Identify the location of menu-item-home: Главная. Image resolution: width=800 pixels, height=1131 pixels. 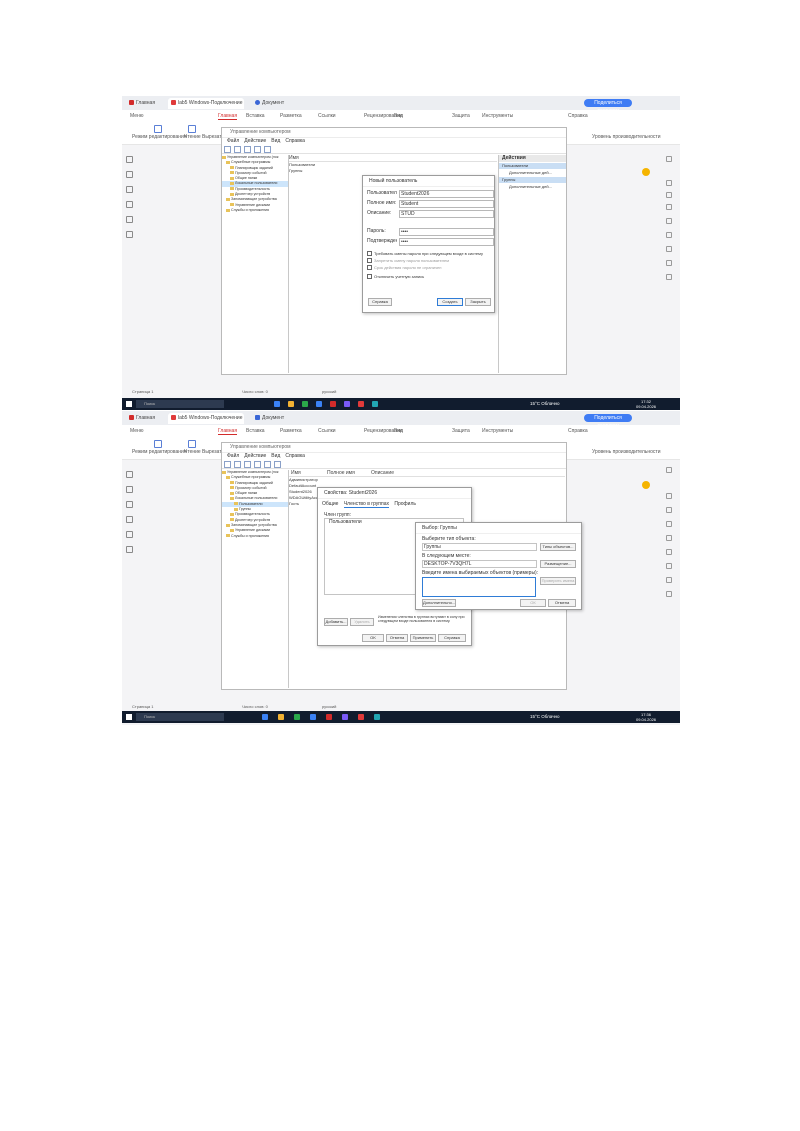
(228, 431).